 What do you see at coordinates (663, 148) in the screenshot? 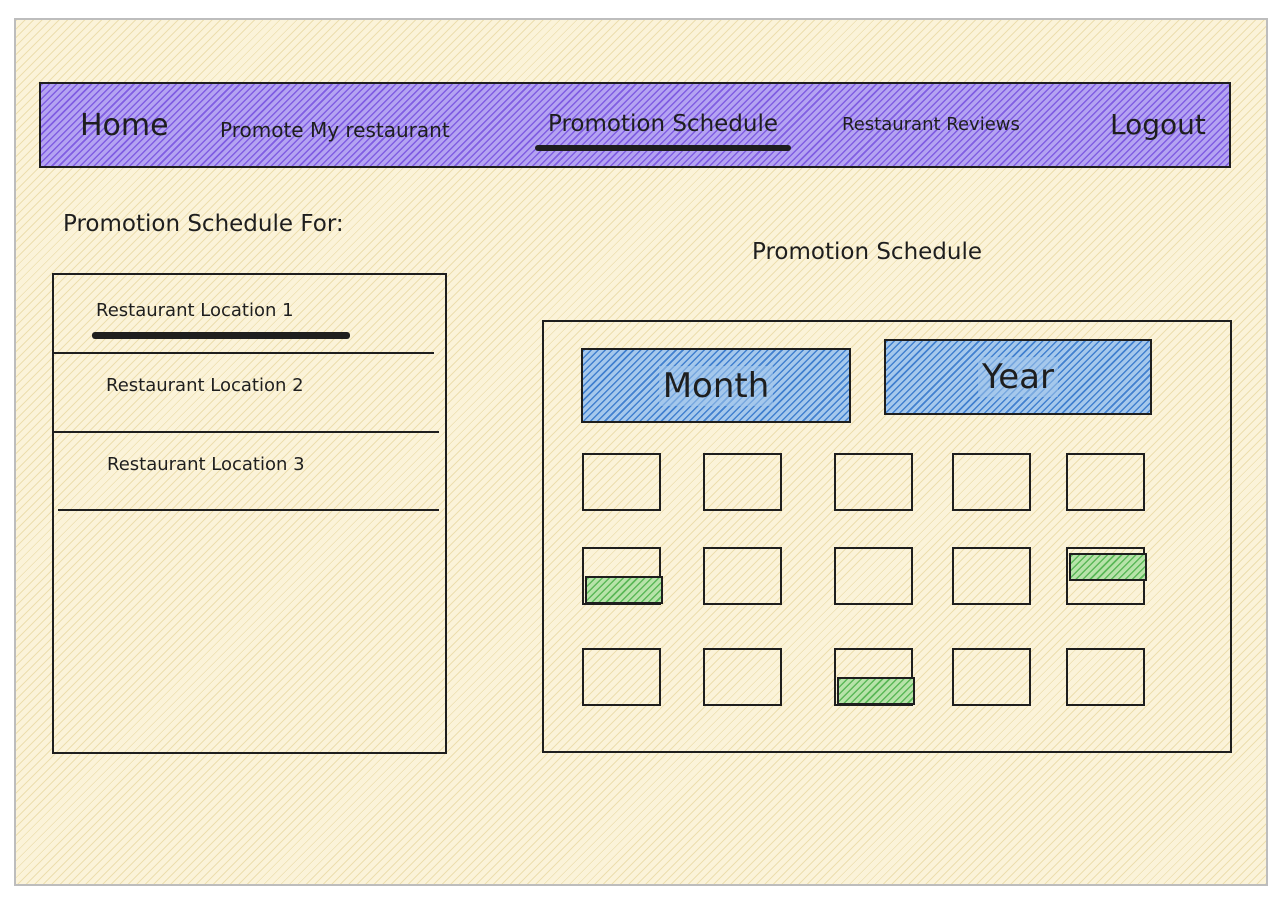
I see `nav-active-underline` at bounding box center [663, 148].